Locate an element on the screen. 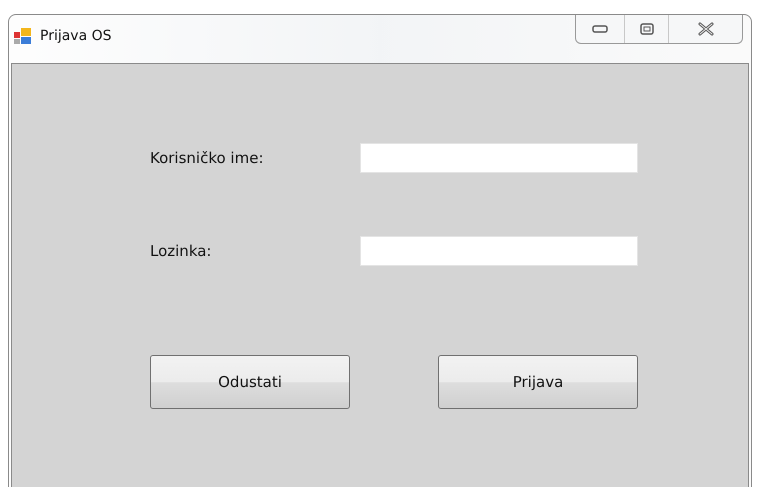 The image size is (758, 487). minimize-icon is located at coordinates (600, 29).